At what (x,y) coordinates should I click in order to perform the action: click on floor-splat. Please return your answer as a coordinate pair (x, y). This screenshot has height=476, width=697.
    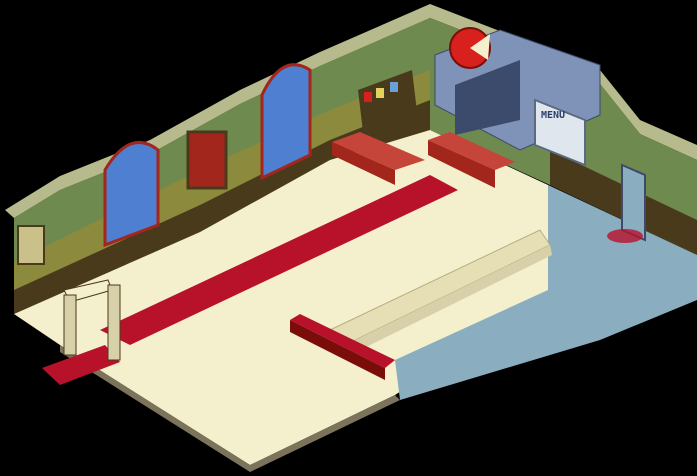
    Looking at the image, I should click on (625, 236).